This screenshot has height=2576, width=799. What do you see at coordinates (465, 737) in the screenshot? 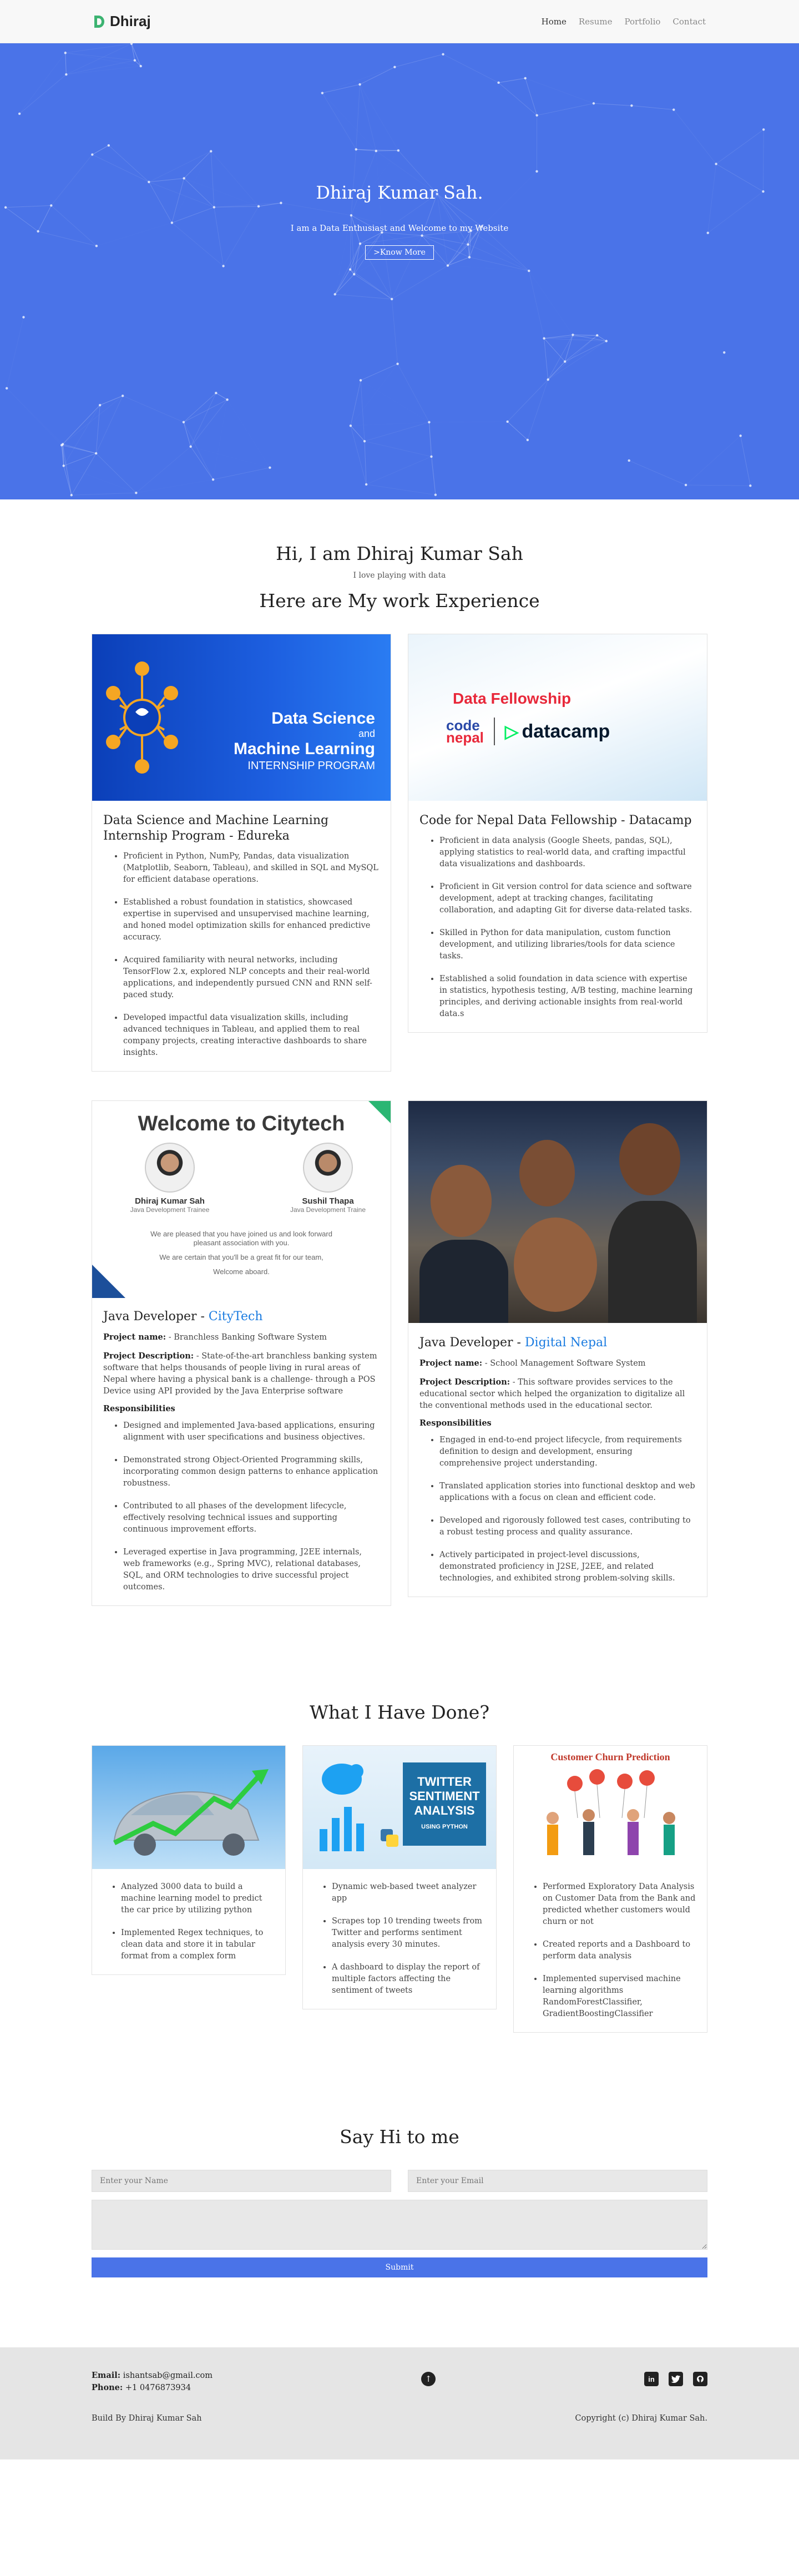
I see `codenepal-logo-nepal: nepal` at bounding box center [465, 737].